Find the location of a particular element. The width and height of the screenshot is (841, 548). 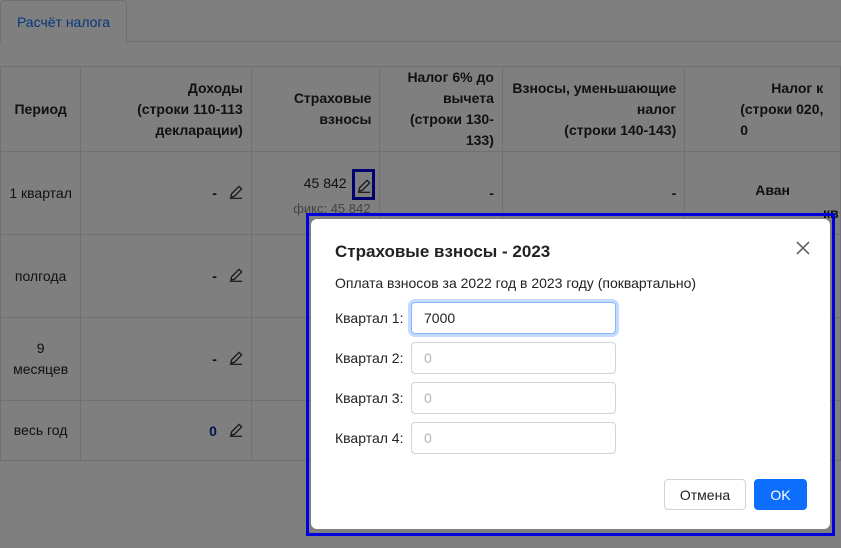

modal-title: Страховые взносы - 2023 is located at coordinates (443, 251).